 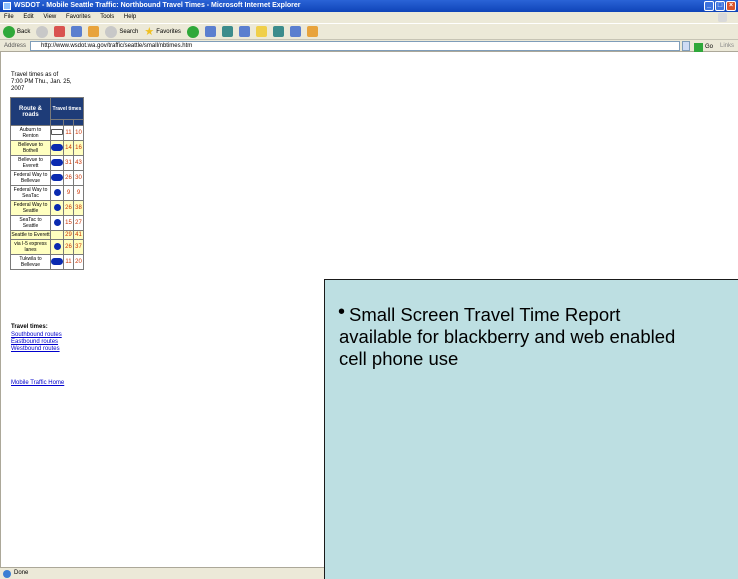 I want to click on route-name: Federal Way to Bellevue, so click(x=30, y=178).